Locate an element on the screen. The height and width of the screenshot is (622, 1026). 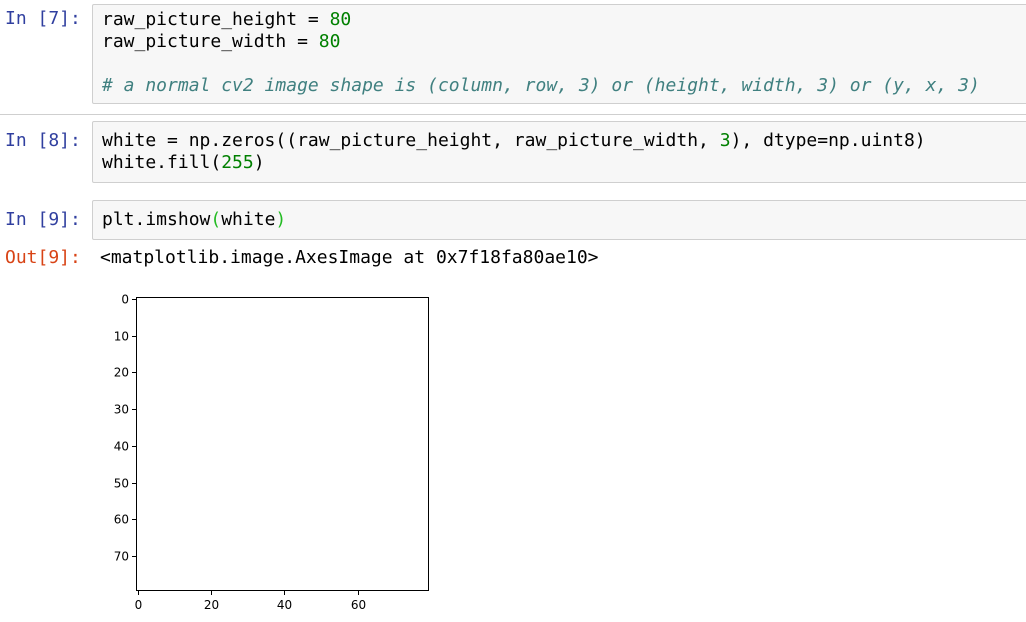
image-area is located at coordinates (282, 444).